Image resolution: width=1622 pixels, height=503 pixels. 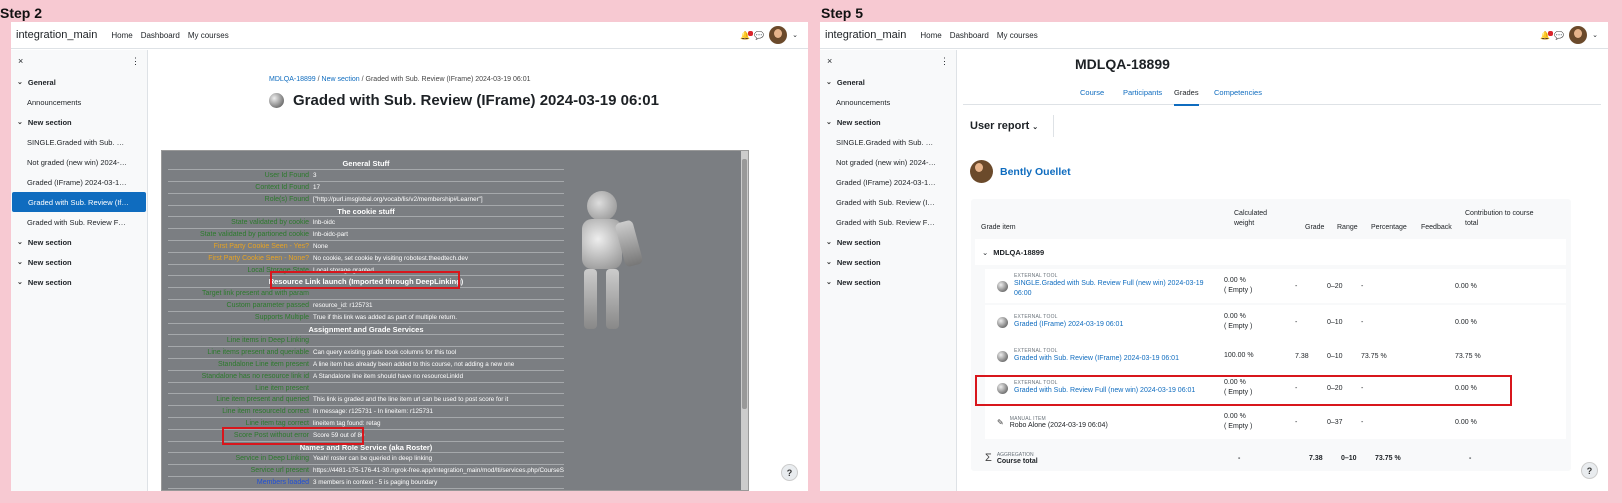 What do you see at coordinates (1347, 227) in the screenshot?
I see `col-header-range: Range` at bounding box center [1347, 227].